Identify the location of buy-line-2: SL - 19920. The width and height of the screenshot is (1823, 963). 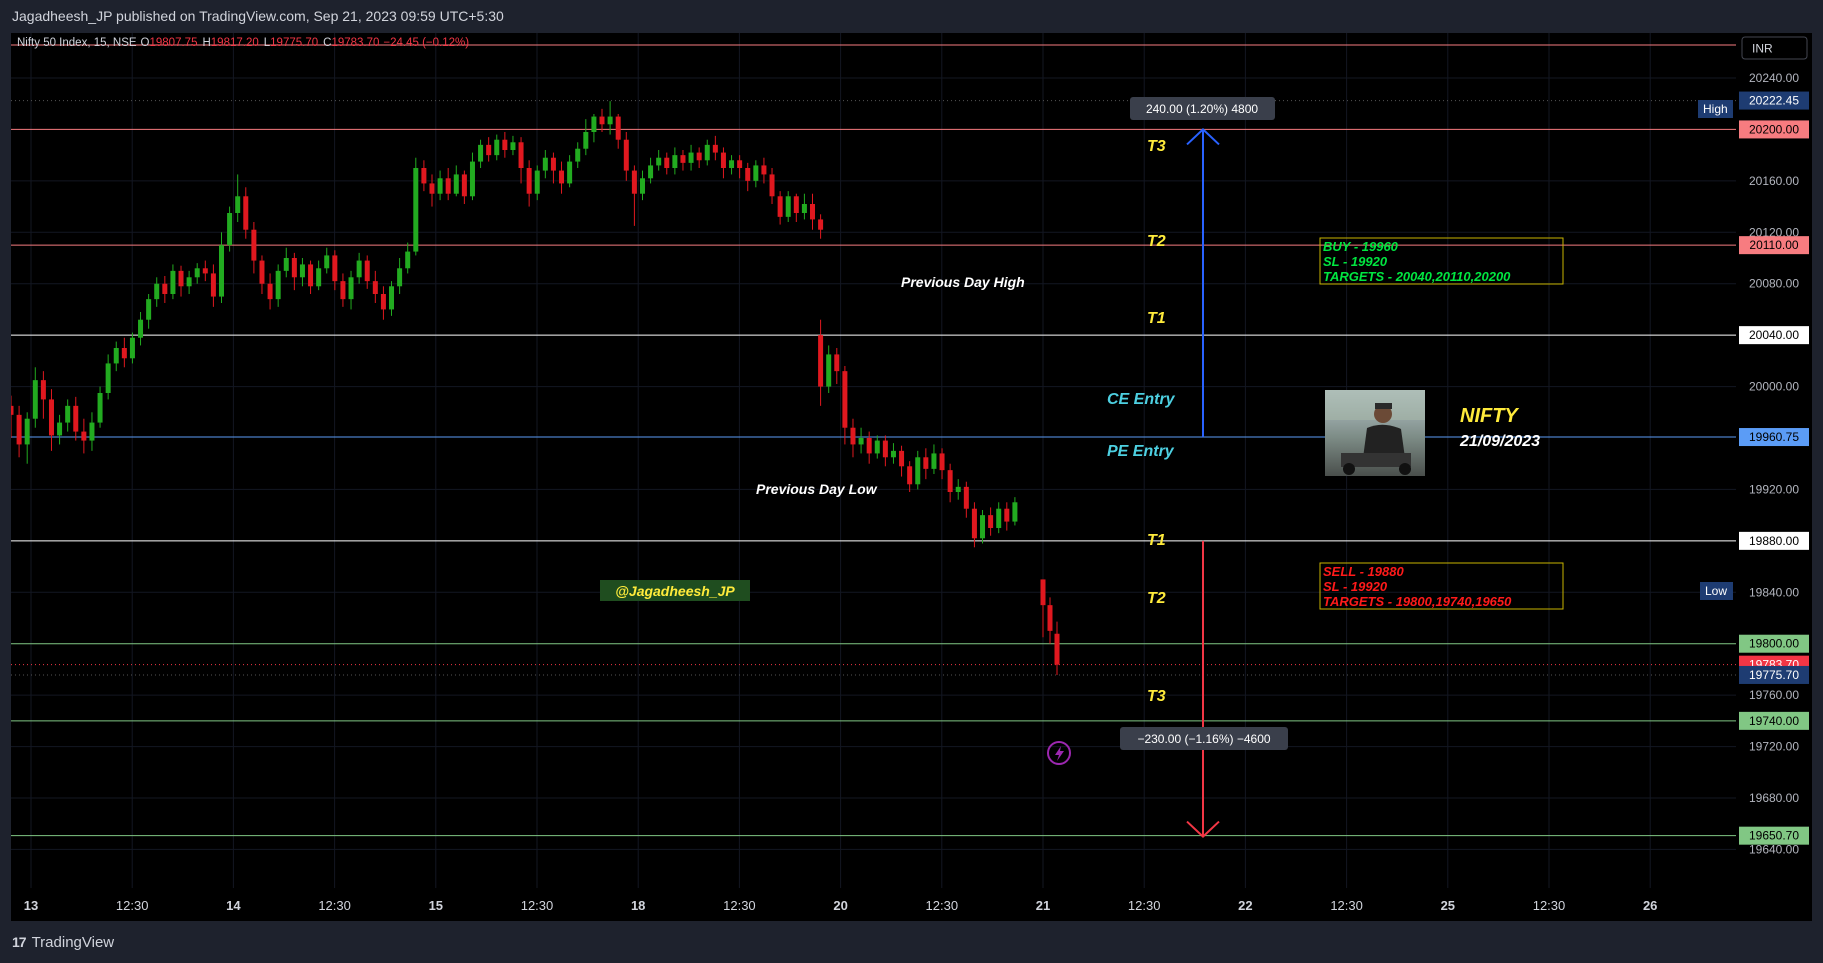
(1355, 261).